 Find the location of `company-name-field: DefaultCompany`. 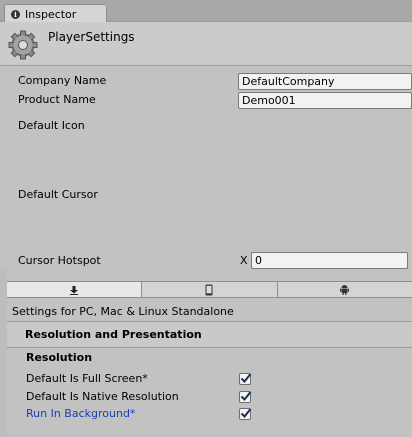

company-name-field: DefaultCompany is located at coordinates (325, 81).